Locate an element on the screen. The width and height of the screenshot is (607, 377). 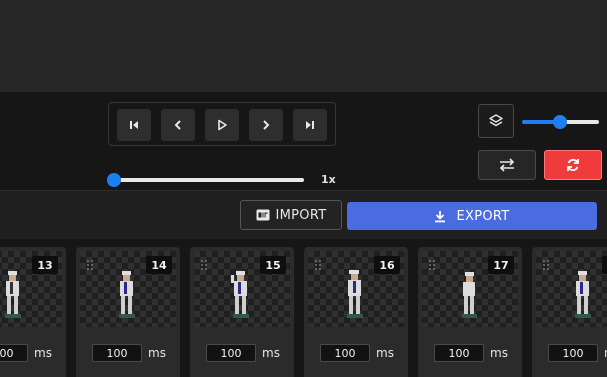
chevron-right-icon is located at coordinates (266, 125).